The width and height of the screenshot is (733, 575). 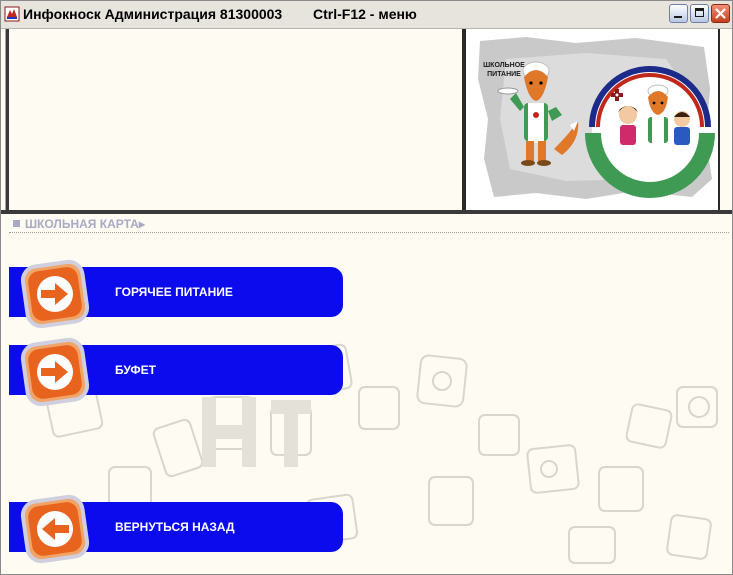 I want to click on go-back-label: ВЕРНУТЬСЯ НАЗАД, so click(x=175, y=527).